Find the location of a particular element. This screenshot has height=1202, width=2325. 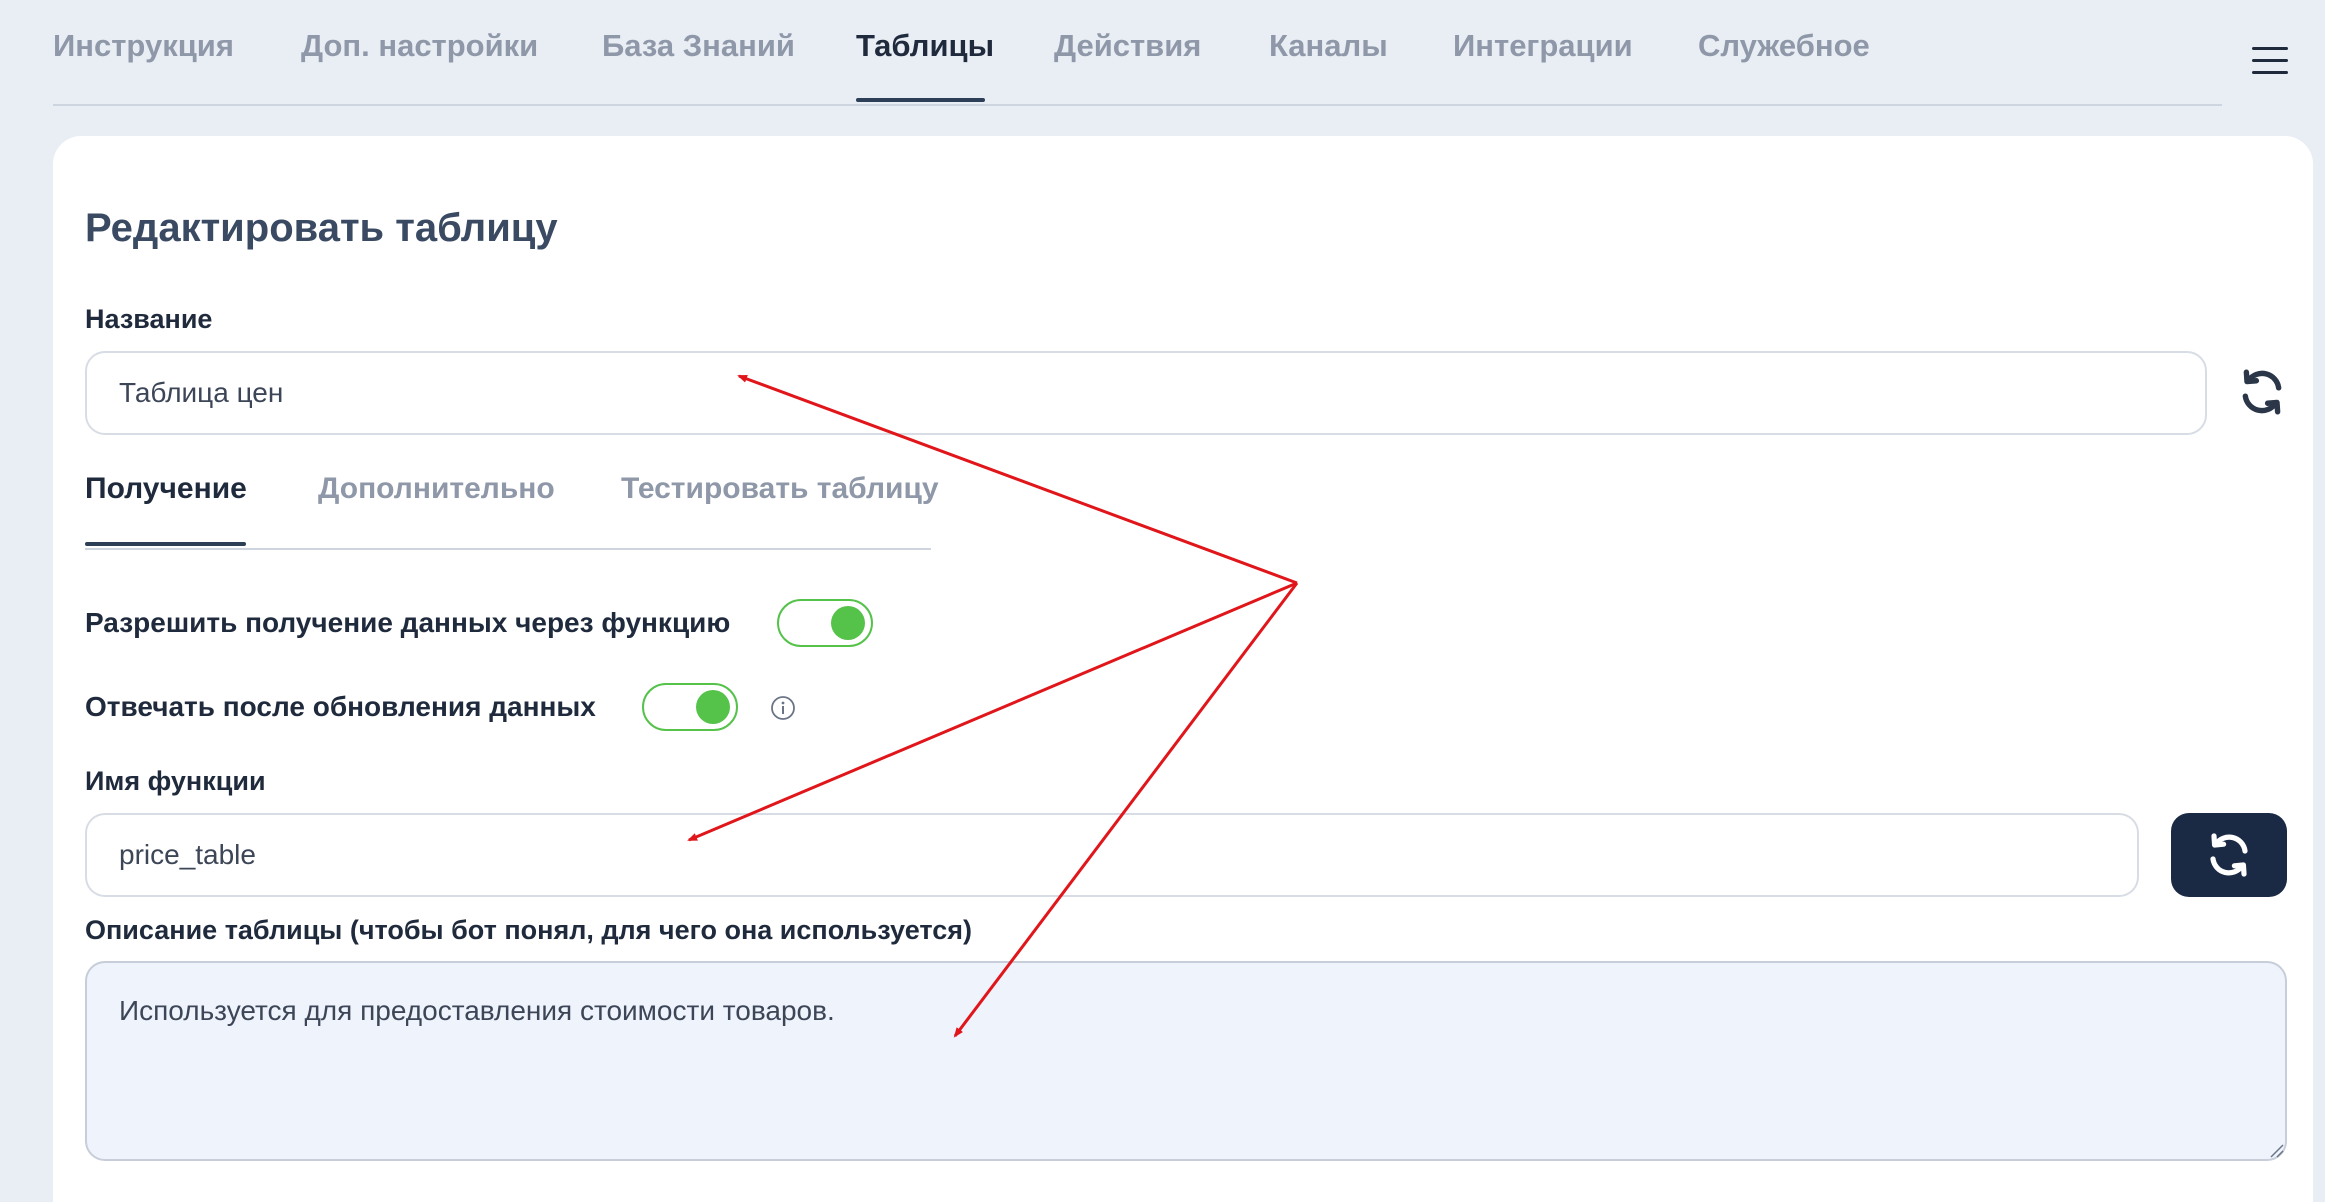

allow-function-label: Разрешить получение данных через функцию is located at coordinates (408, 622).